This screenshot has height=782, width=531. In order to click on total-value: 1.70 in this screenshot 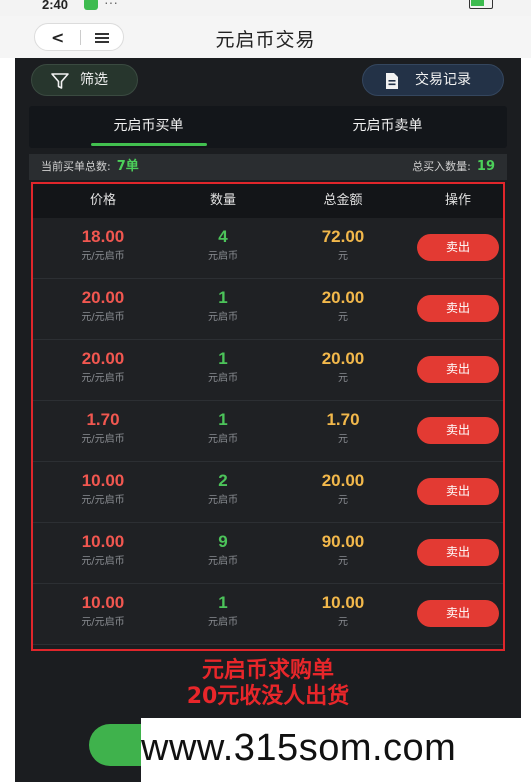, I will do `click(343, 419)`.